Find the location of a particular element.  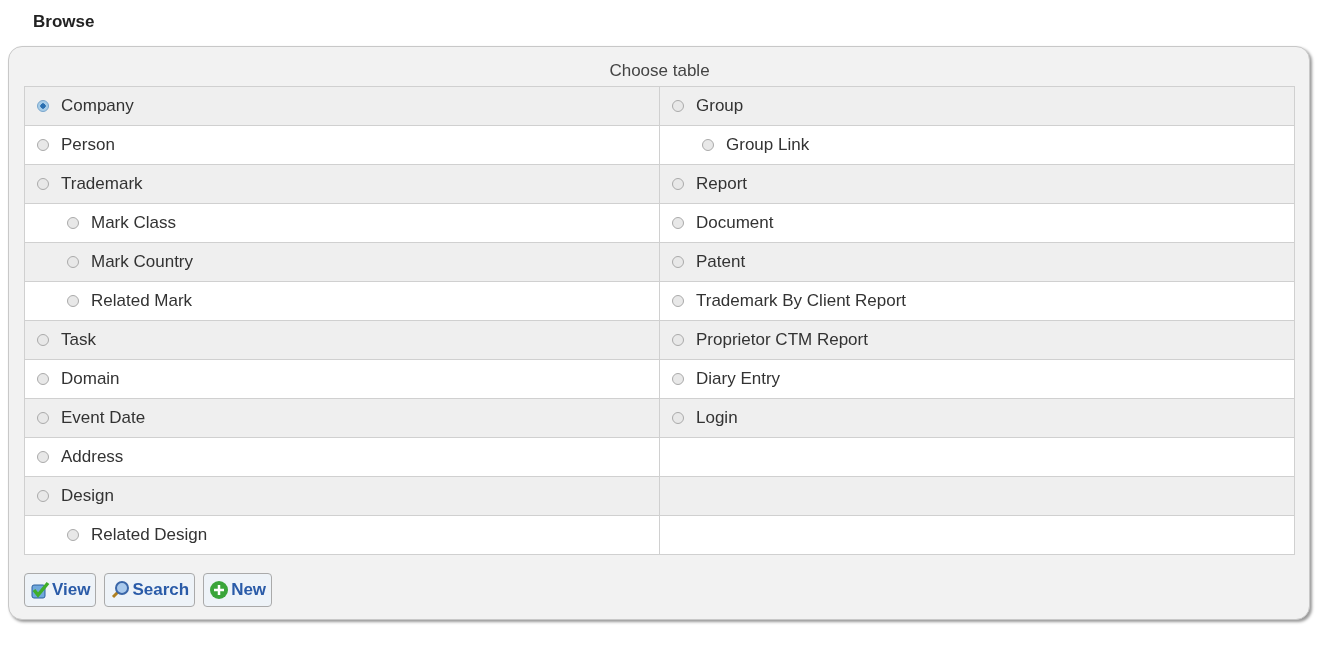

table-option: Login is located at coordinates (705, 417).